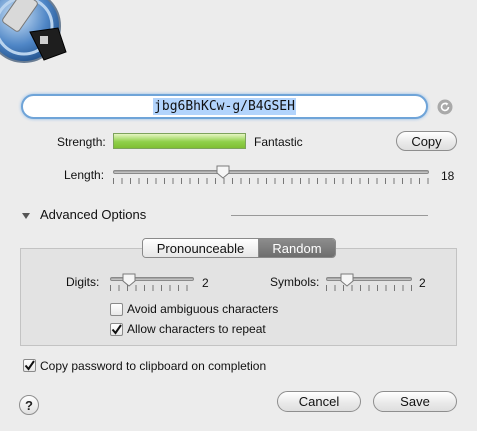  Describe the element at coordinates (93, 214) in the screenshot. I see `advanced-options-label: Advanced Options` at that location.